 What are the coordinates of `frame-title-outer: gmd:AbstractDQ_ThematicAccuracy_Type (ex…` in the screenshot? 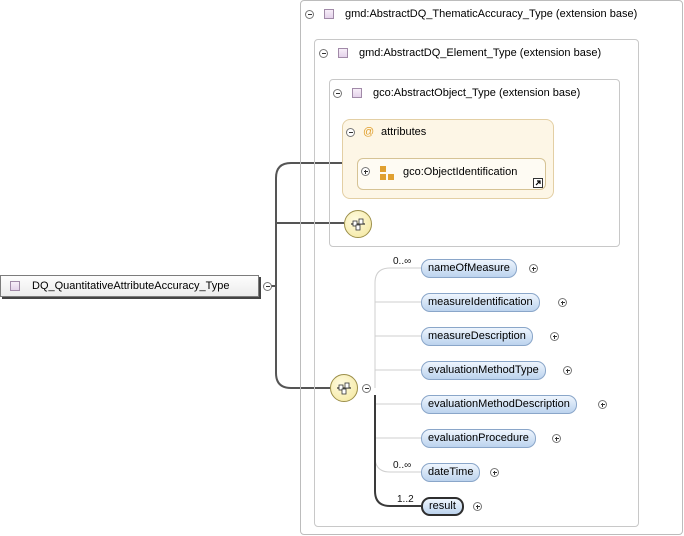 It's located at (491, 14).